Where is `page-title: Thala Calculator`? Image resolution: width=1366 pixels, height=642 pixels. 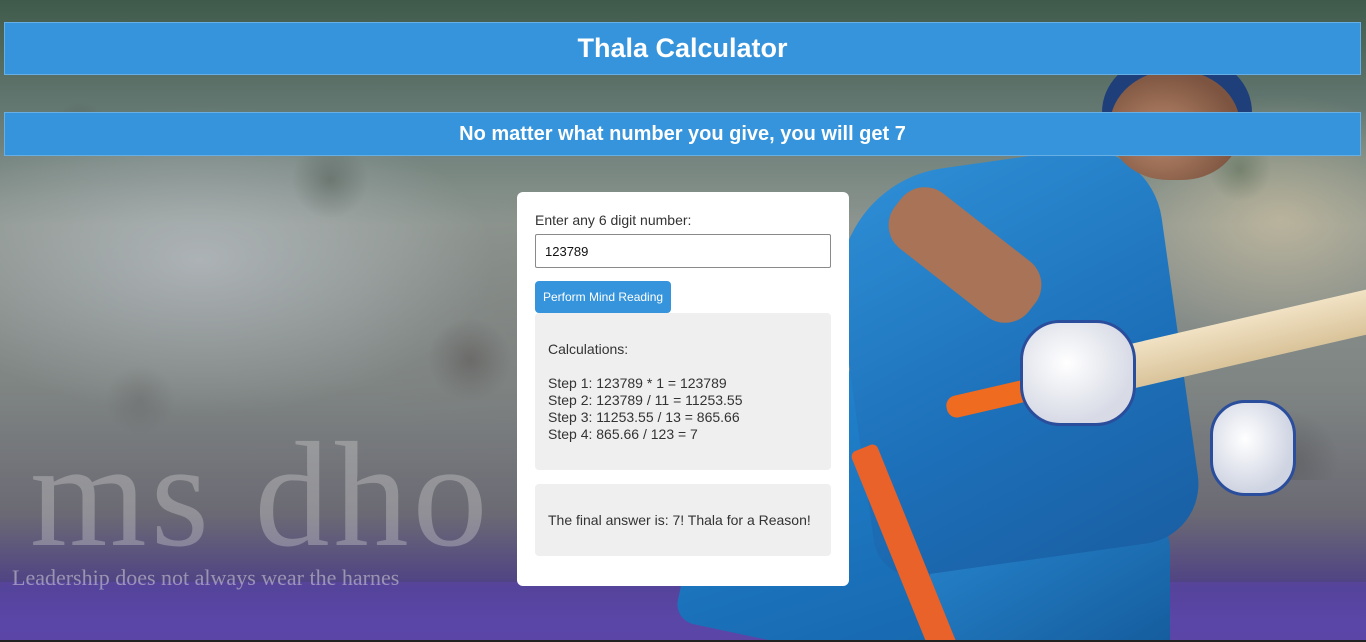
page-title: Thala Calculator is located at coordinates (682, 48).